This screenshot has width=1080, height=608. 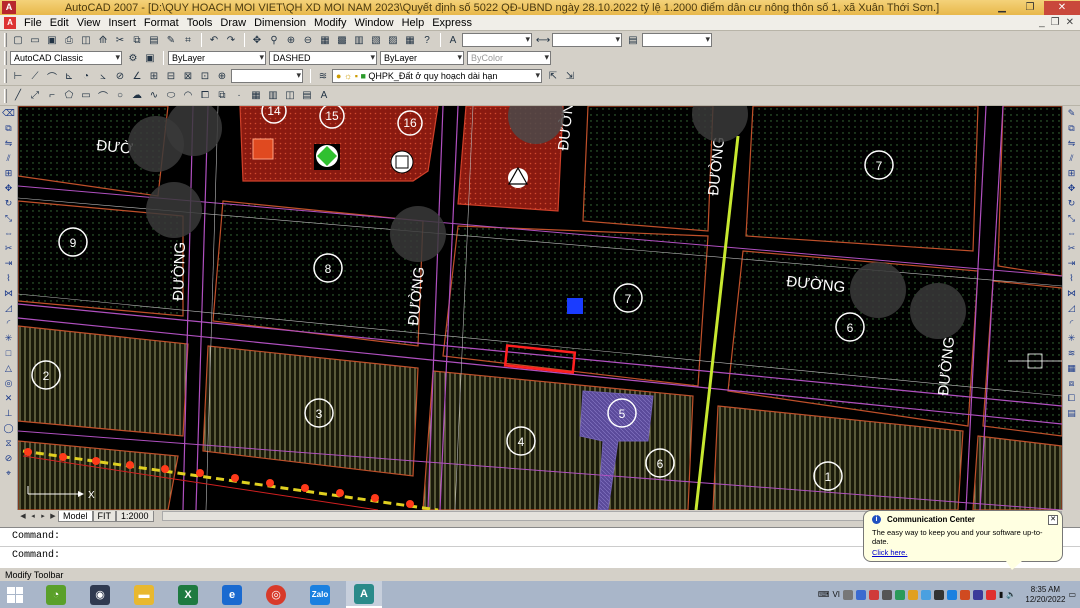 I want to click on array-icon: ⊞, so click(x=9, y=173).